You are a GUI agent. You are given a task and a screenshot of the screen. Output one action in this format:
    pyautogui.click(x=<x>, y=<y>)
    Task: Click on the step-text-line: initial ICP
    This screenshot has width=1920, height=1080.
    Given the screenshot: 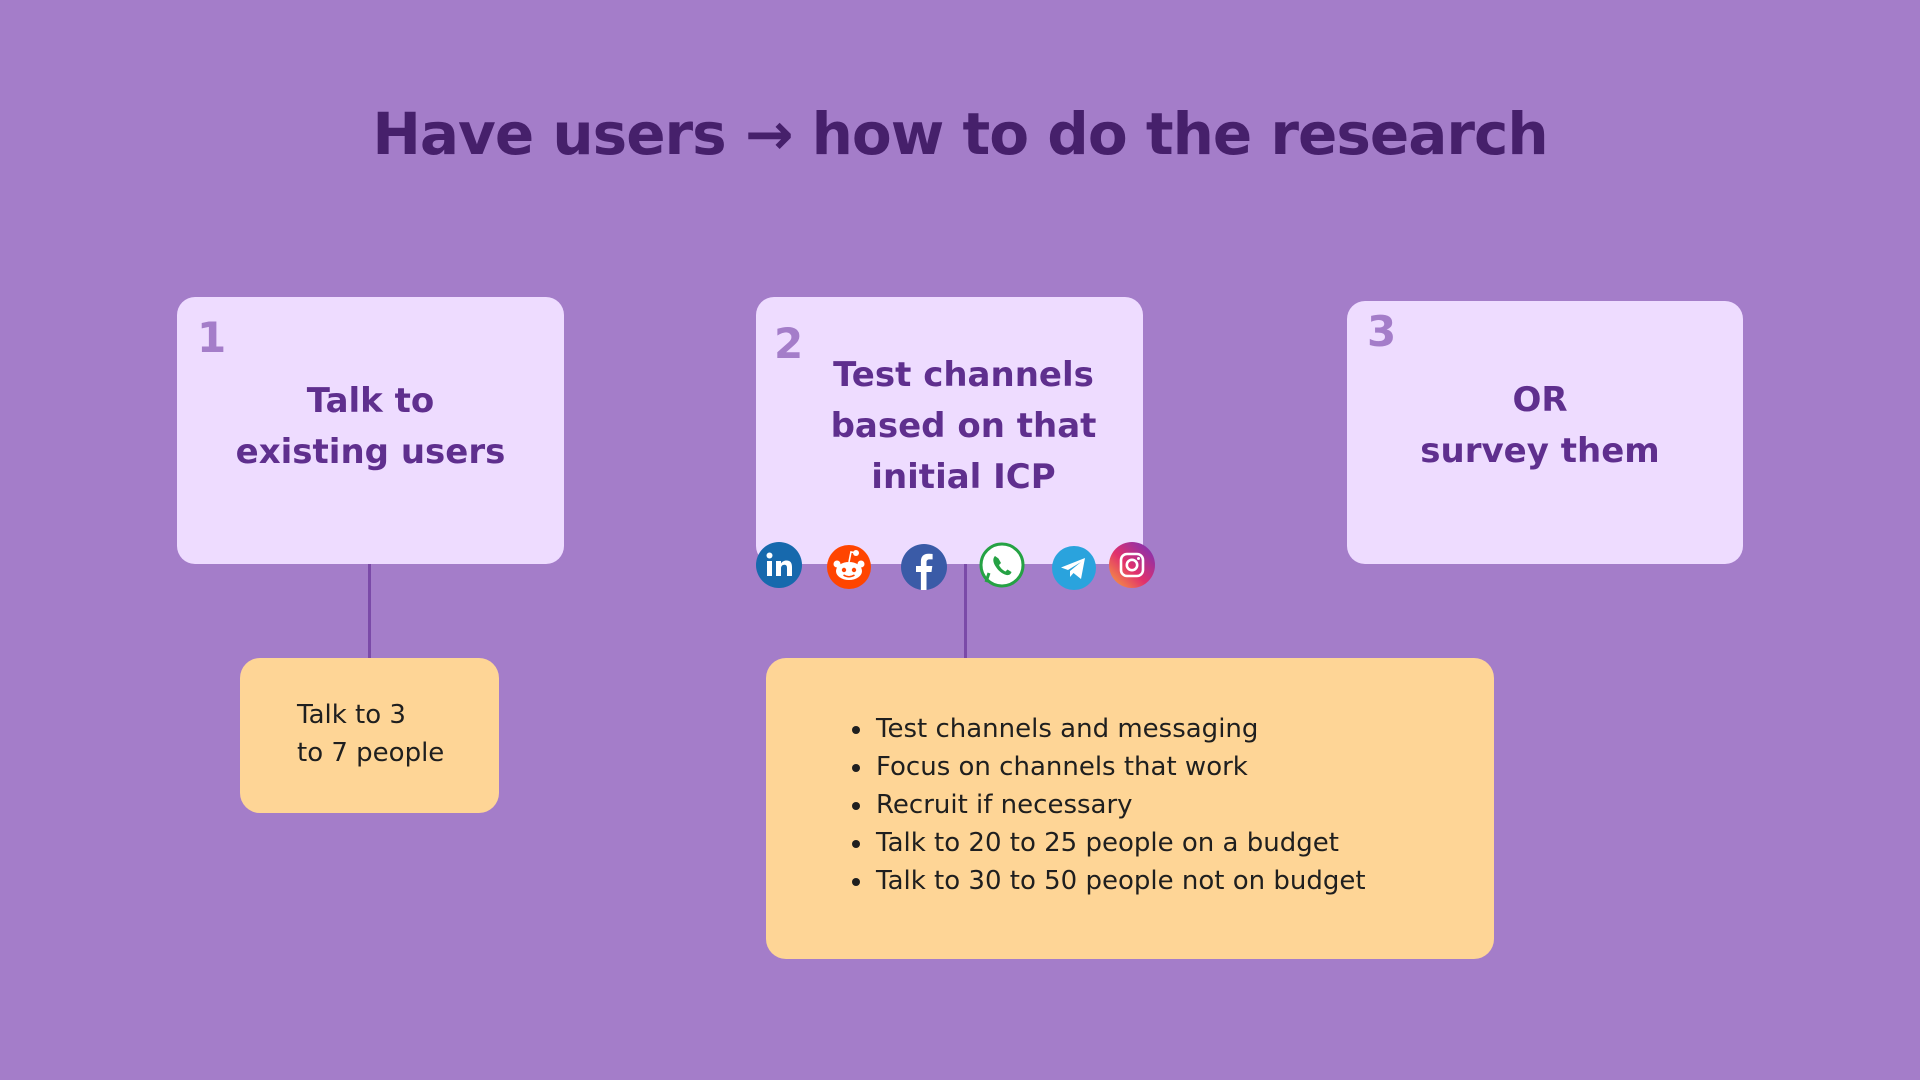 What is the action you would take?
    pyautogui.click(x=963, y=477)
    